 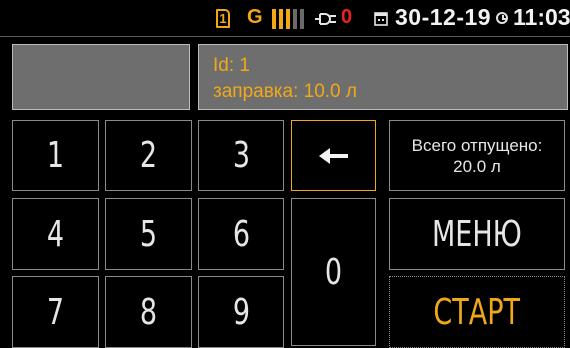 What do you see at coordinates (347, 17) in the screenshot?
I see `connection-status-value: 0` at bounding box center [347, 17].